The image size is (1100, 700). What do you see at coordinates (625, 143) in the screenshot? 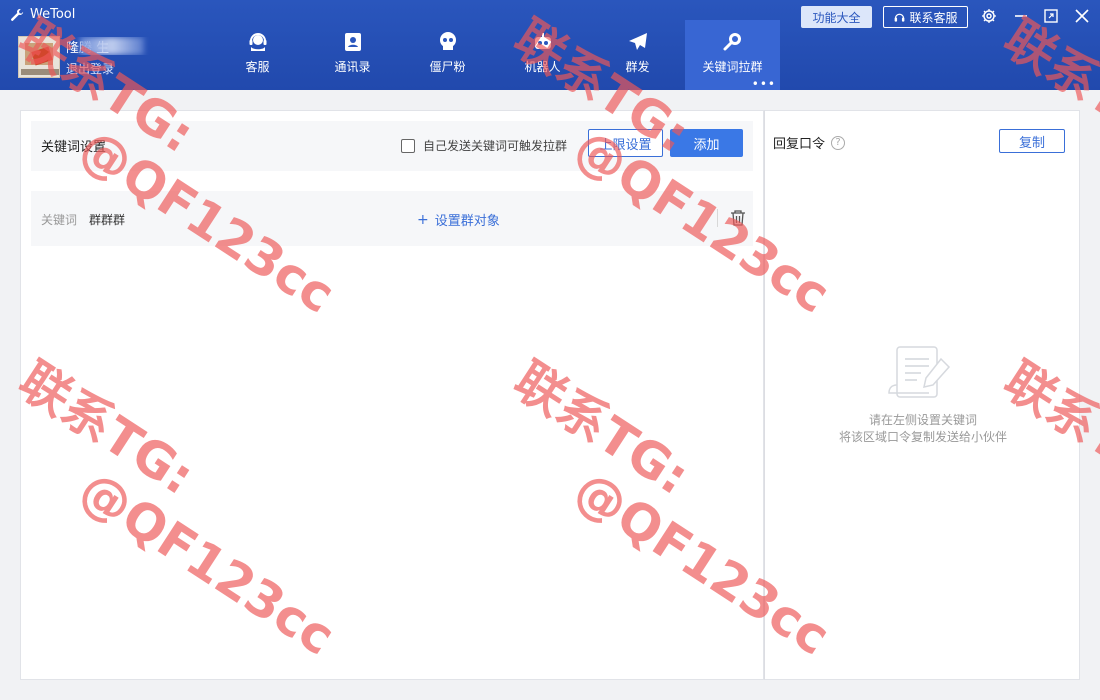
I see `limit-settings-button: 上限设置` at bounding box center [625, 143].